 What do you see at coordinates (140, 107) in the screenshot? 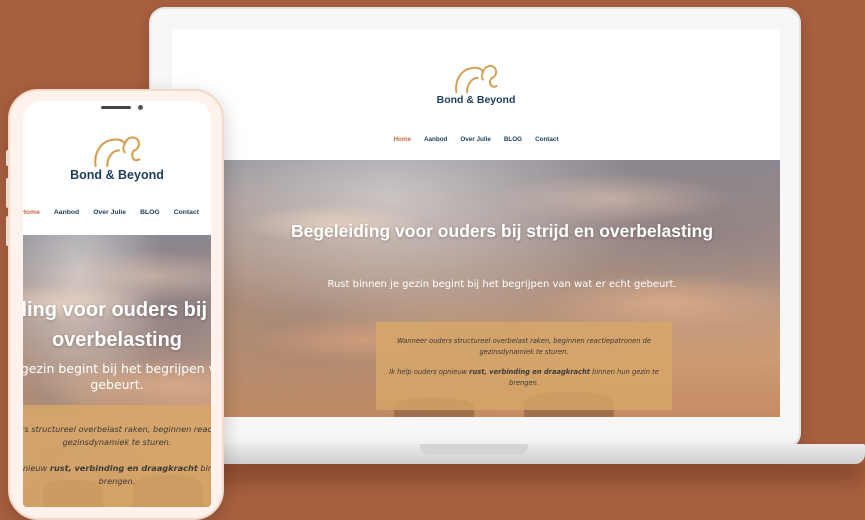
I see `phone-camera-icon` at bounding box center [140, 107].